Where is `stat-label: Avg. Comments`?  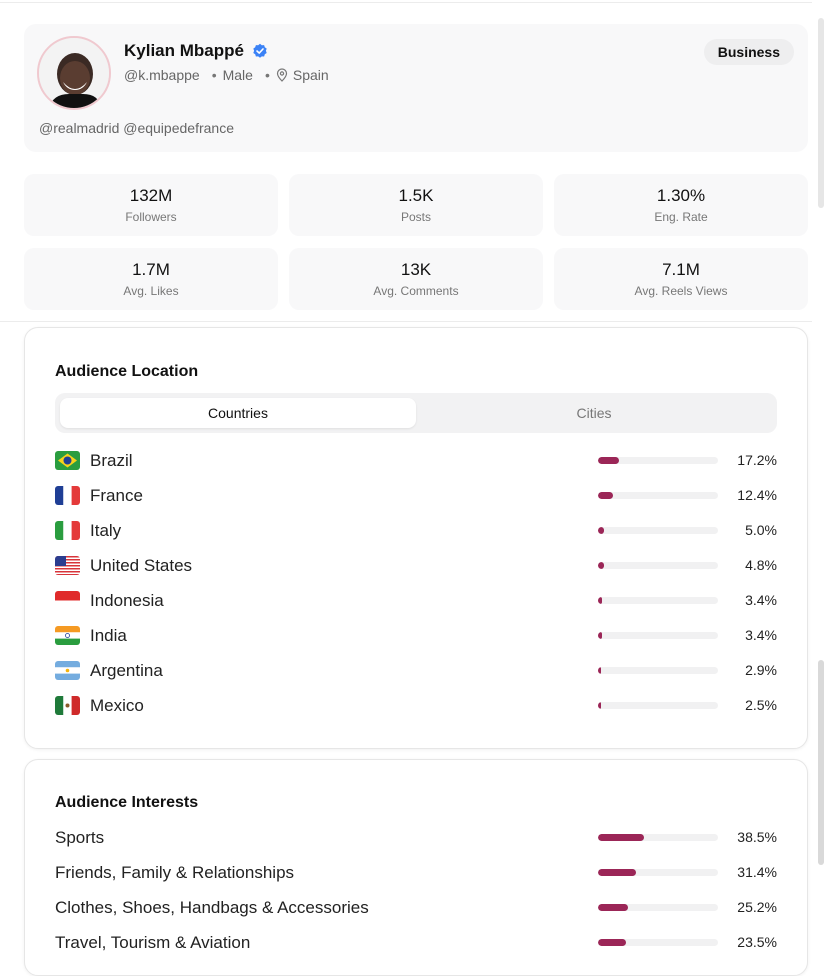 stat-label: Avg. Comments is located at coordinates (416, 291).